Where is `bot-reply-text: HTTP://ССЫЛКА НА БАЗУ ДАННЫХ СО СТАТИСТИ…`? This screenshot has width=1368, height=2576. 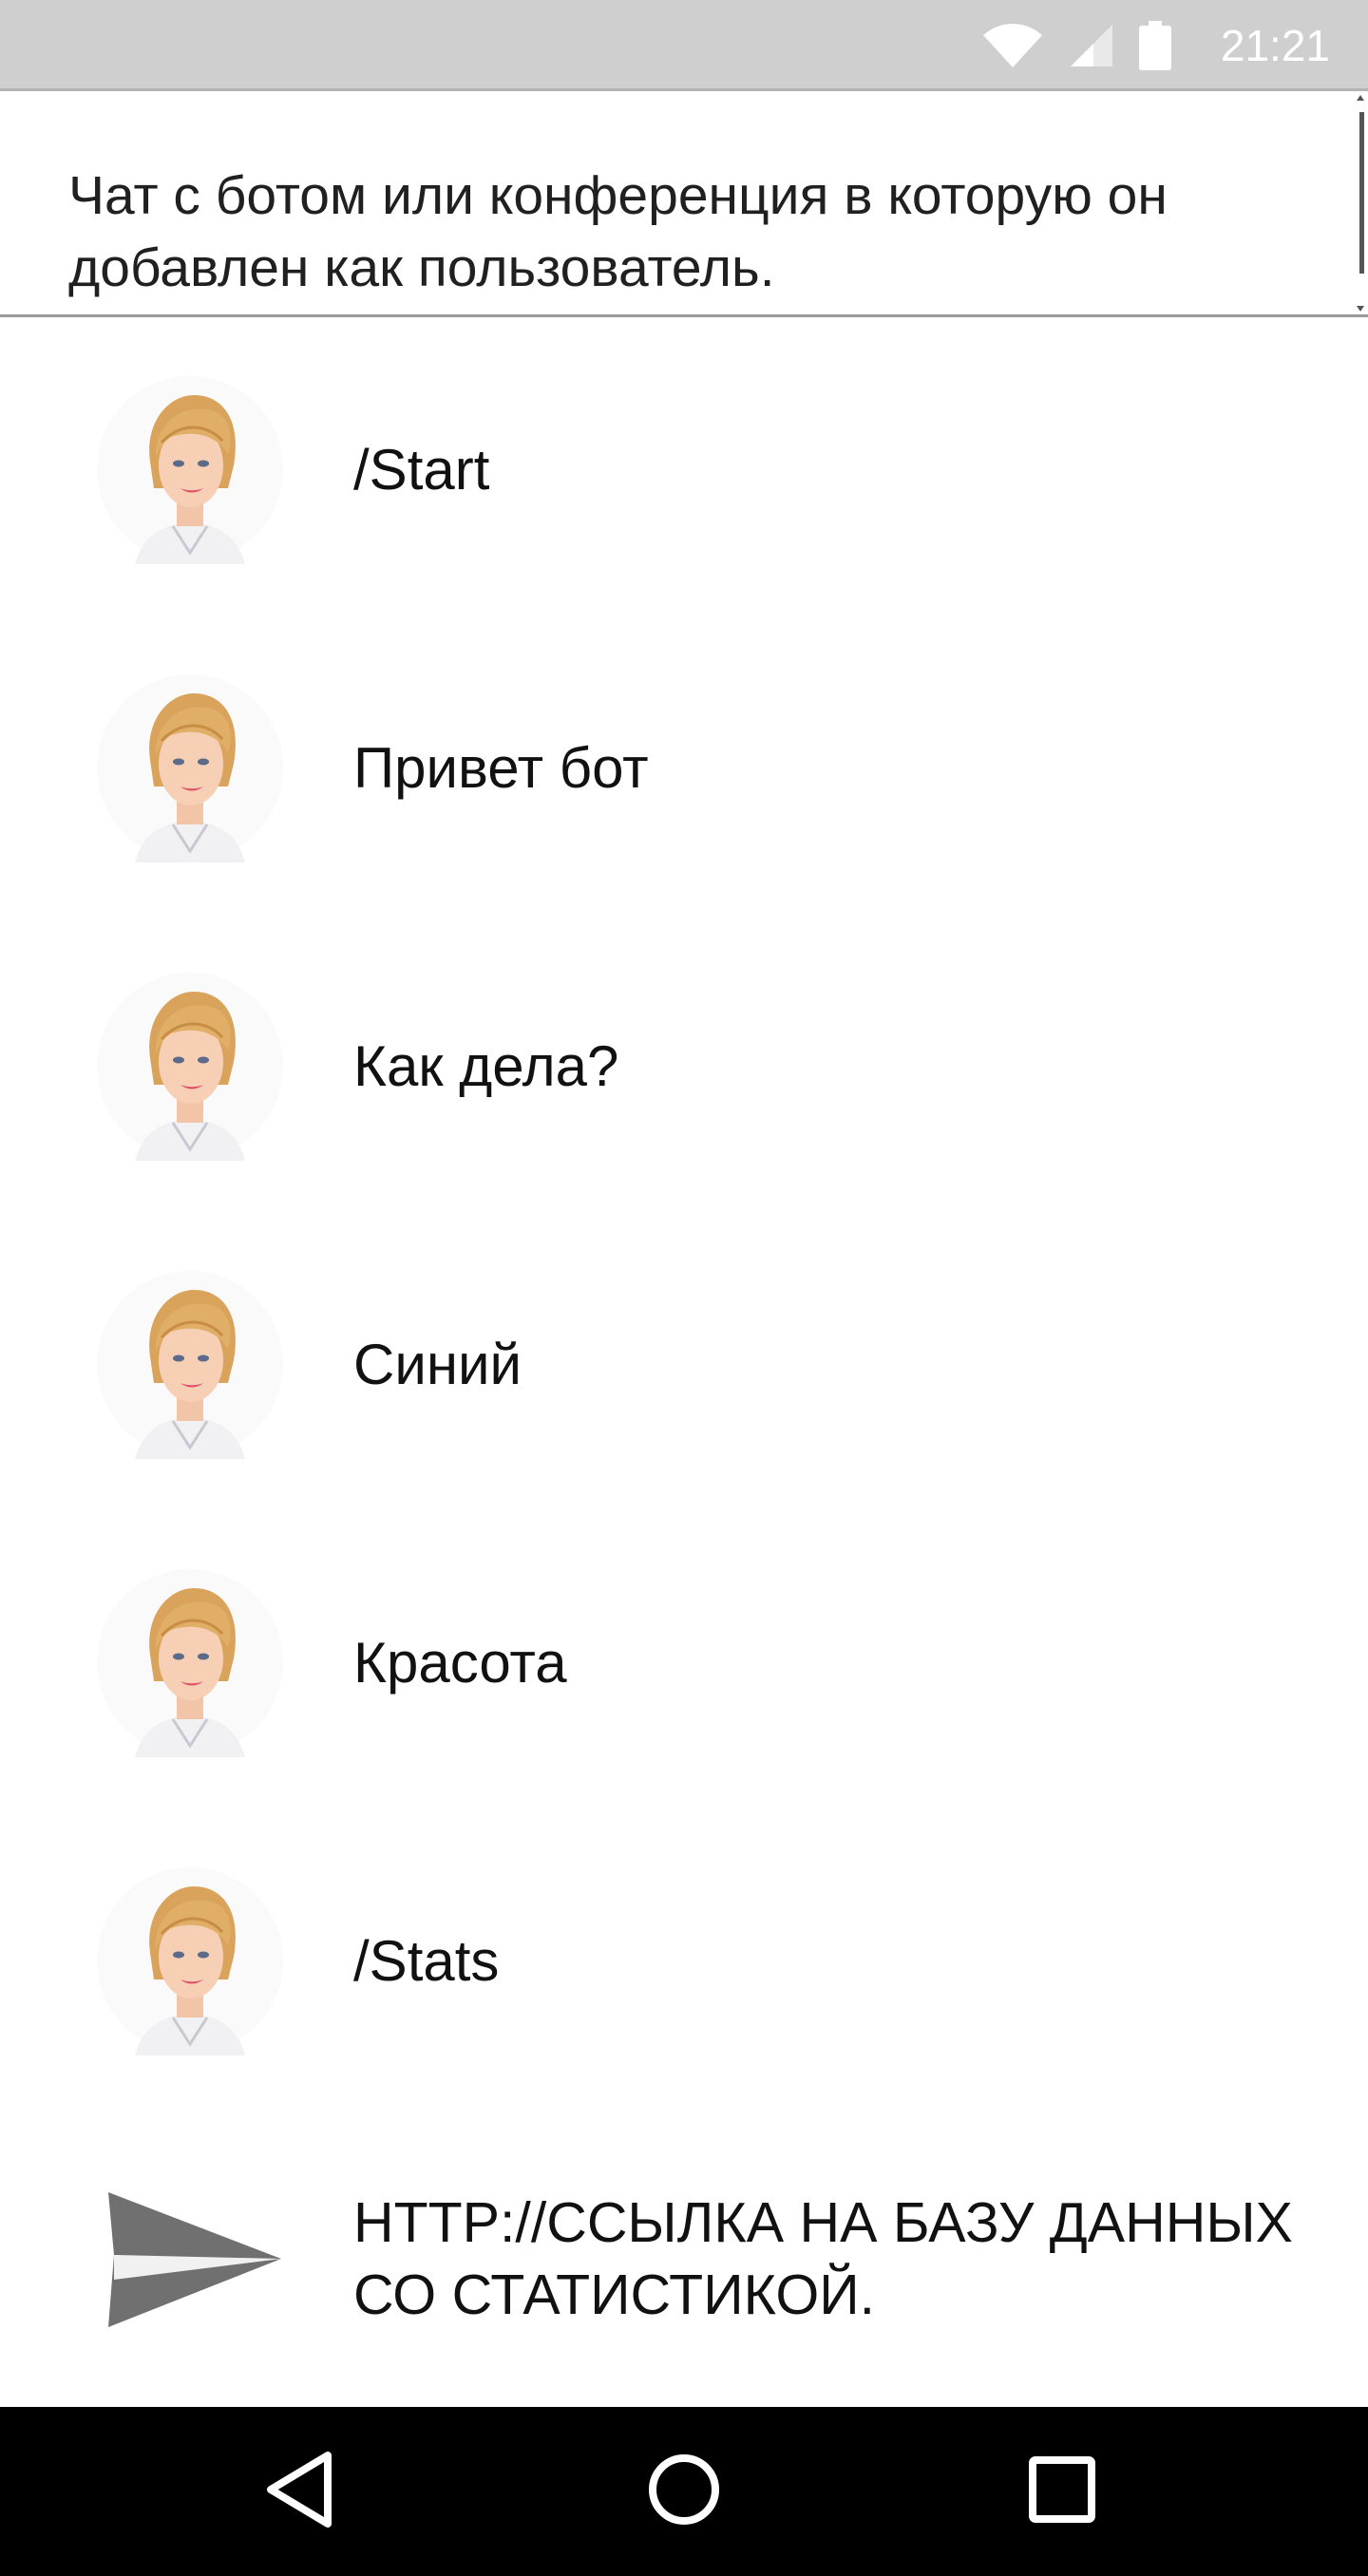 bot-reply-text: HTTP://ССЫЛКА НА БАЗУ ДАННЫХ СО СТАТИСТИ… is located at coordinates (823, 2258).